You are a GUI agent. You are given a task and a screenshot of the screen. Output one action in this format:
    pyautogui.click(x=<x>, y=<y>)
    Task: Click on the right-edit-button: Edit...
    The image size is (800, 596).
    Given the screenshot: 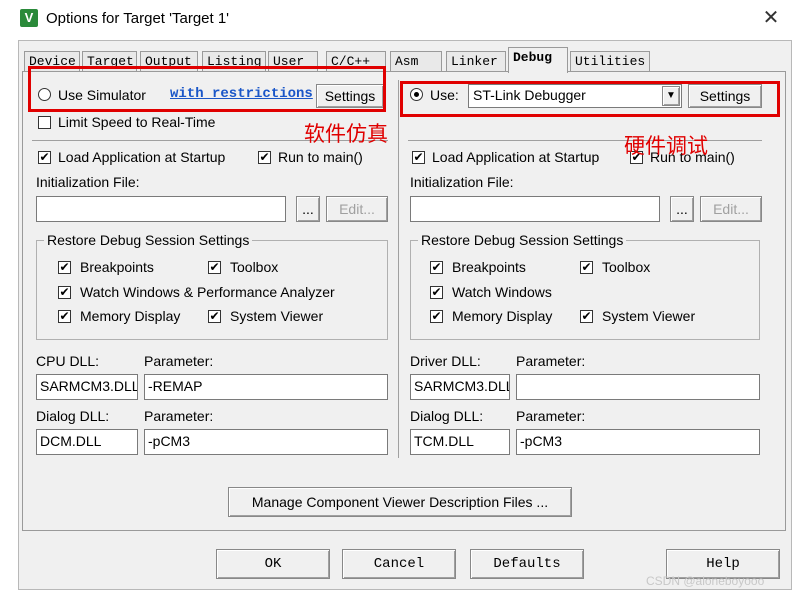 What is the action you would take?
    pyautogui.click(x=731, y=209)
    